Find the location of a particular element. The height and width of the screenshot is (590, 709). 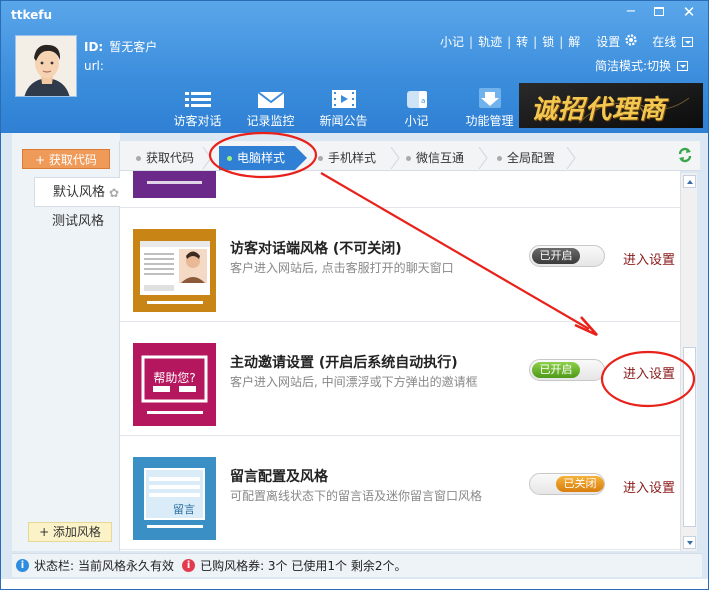

nav-function-manage: 功能管理 is located at coordinates (489, 109).